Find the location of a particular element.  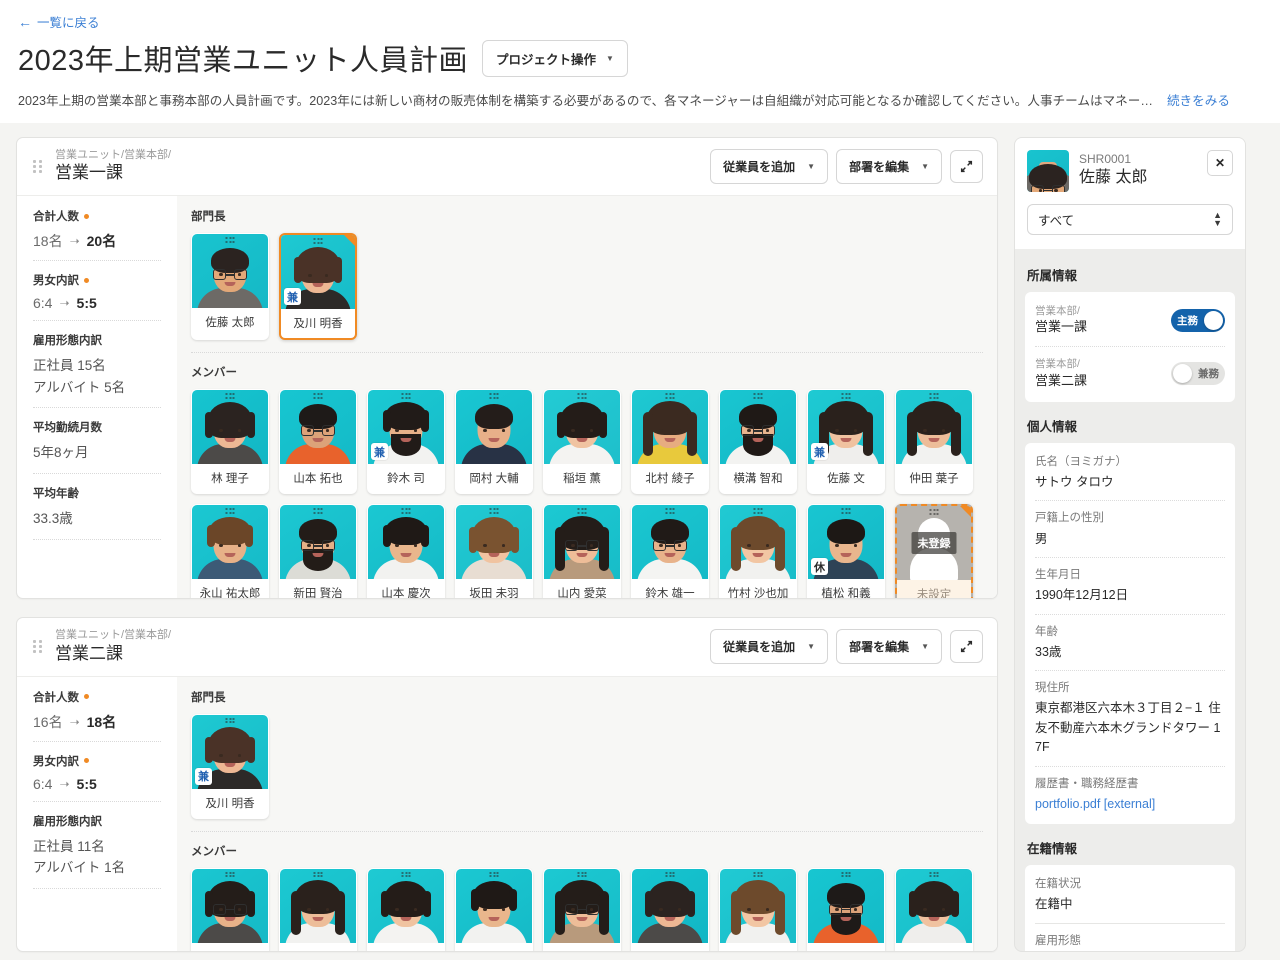

stat-item: 合計人数 16名 ➝ 18名 is located at coordinates (97, 715).